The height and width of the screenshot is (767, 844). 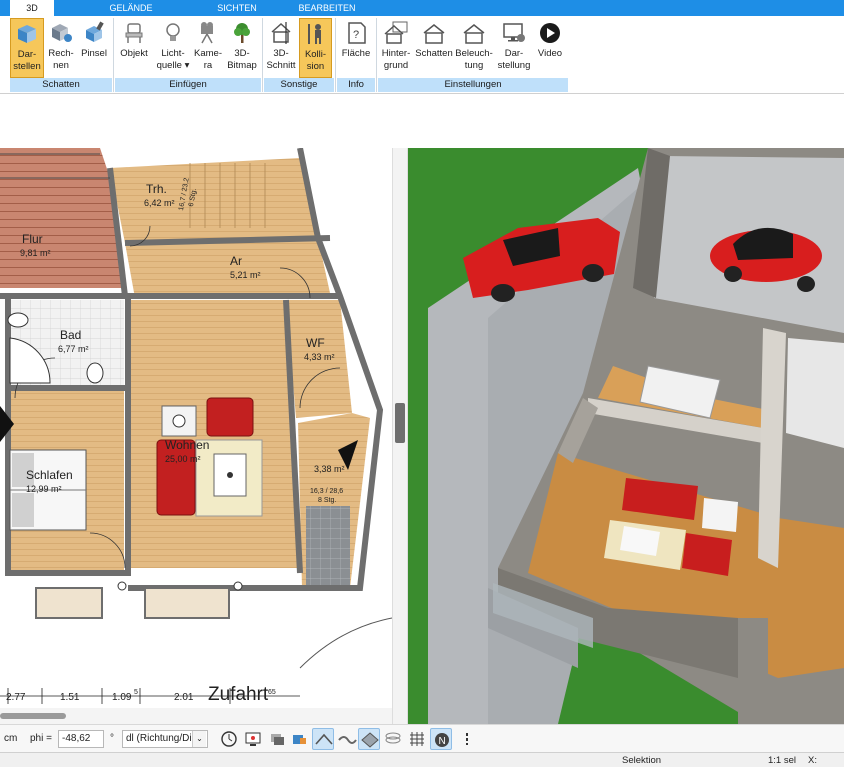 I want to click on kollision-button: Kolli-sion, so click(x=315, y=48).